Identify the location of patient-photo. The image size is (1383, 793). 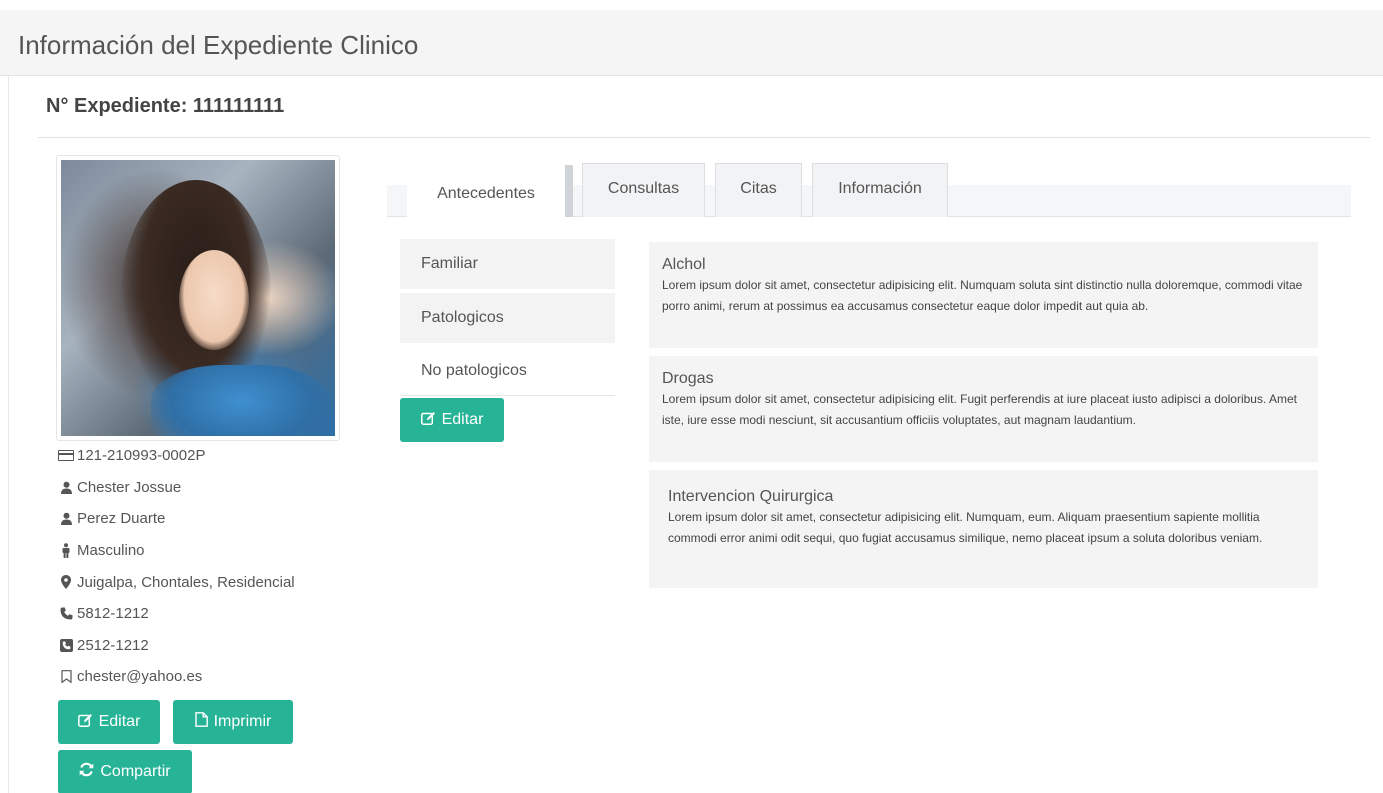
(198, 298).